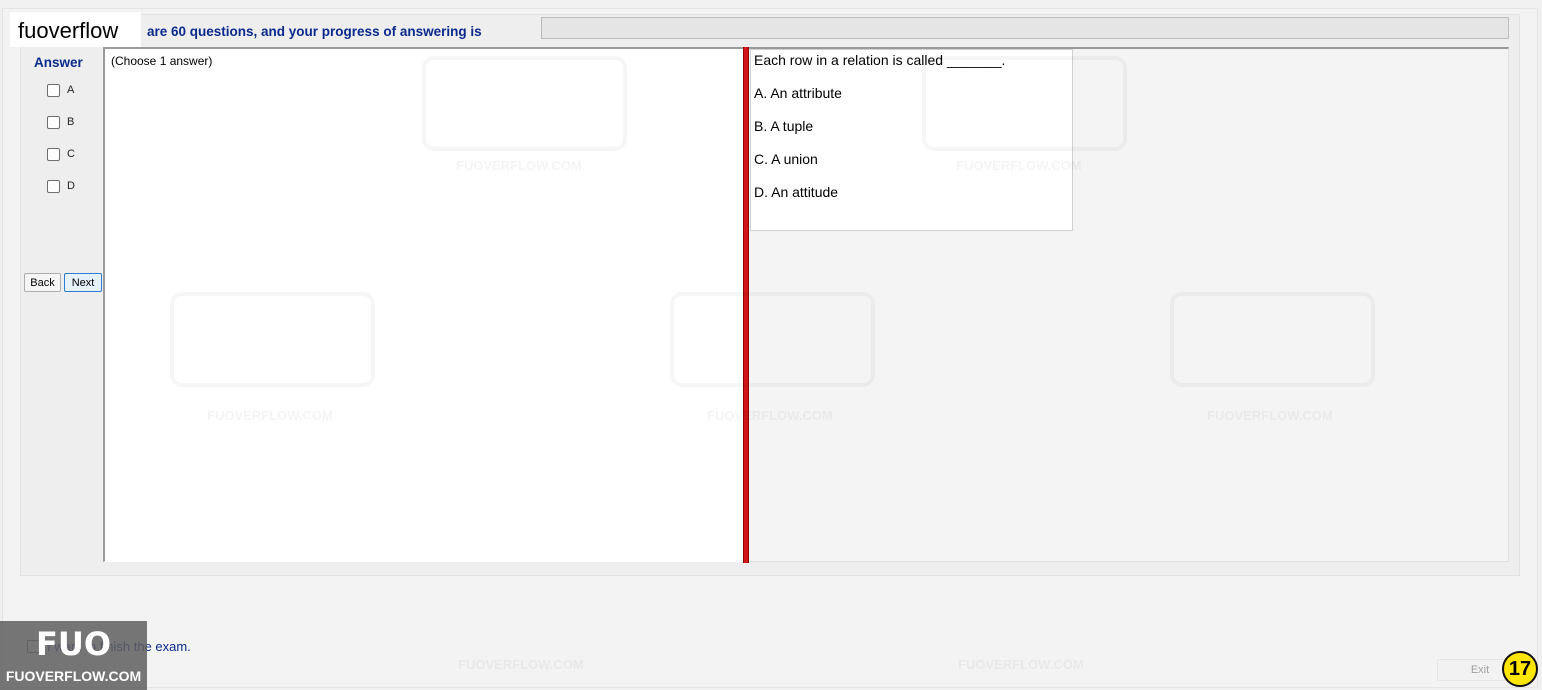  Describe the element at coordinates (786, 159) in the screenshot. I see `question-option-c: C. A union` at that location.